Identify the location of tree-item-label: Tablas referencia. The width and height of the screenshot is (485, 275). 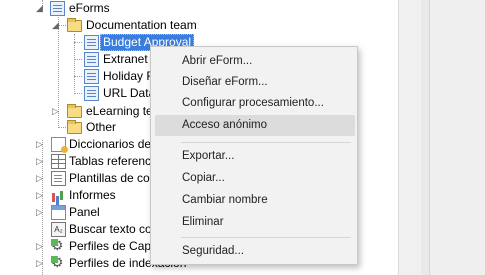
(115, 161).